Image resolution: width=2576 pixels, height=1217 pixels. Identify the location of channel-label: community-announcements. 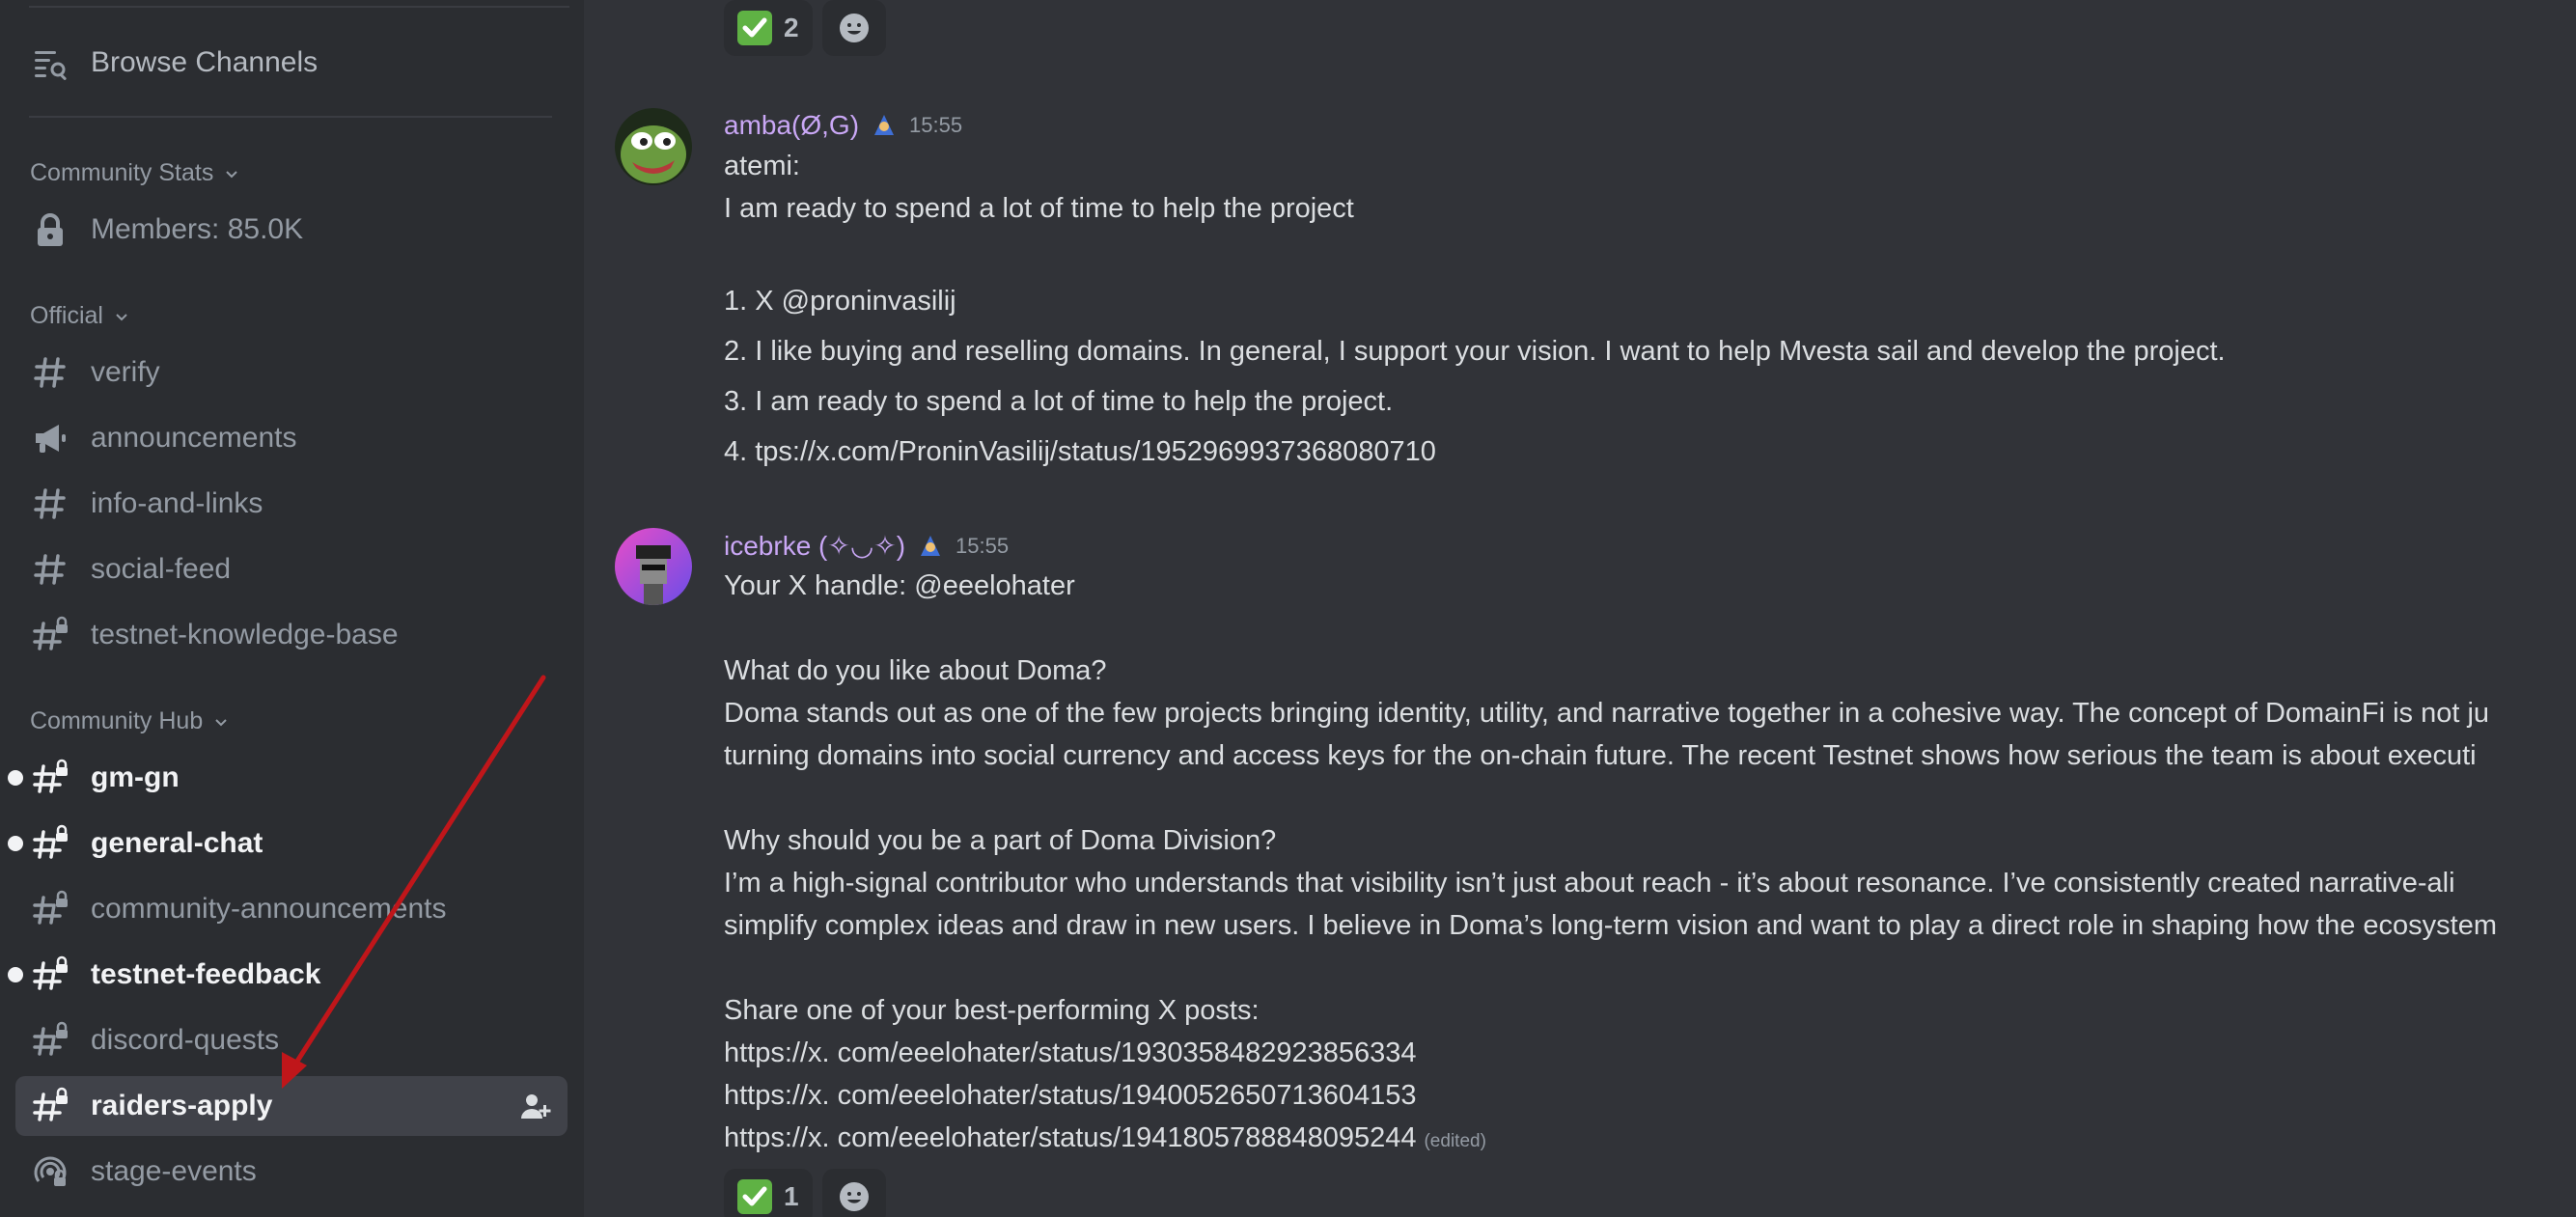
(269, 909).